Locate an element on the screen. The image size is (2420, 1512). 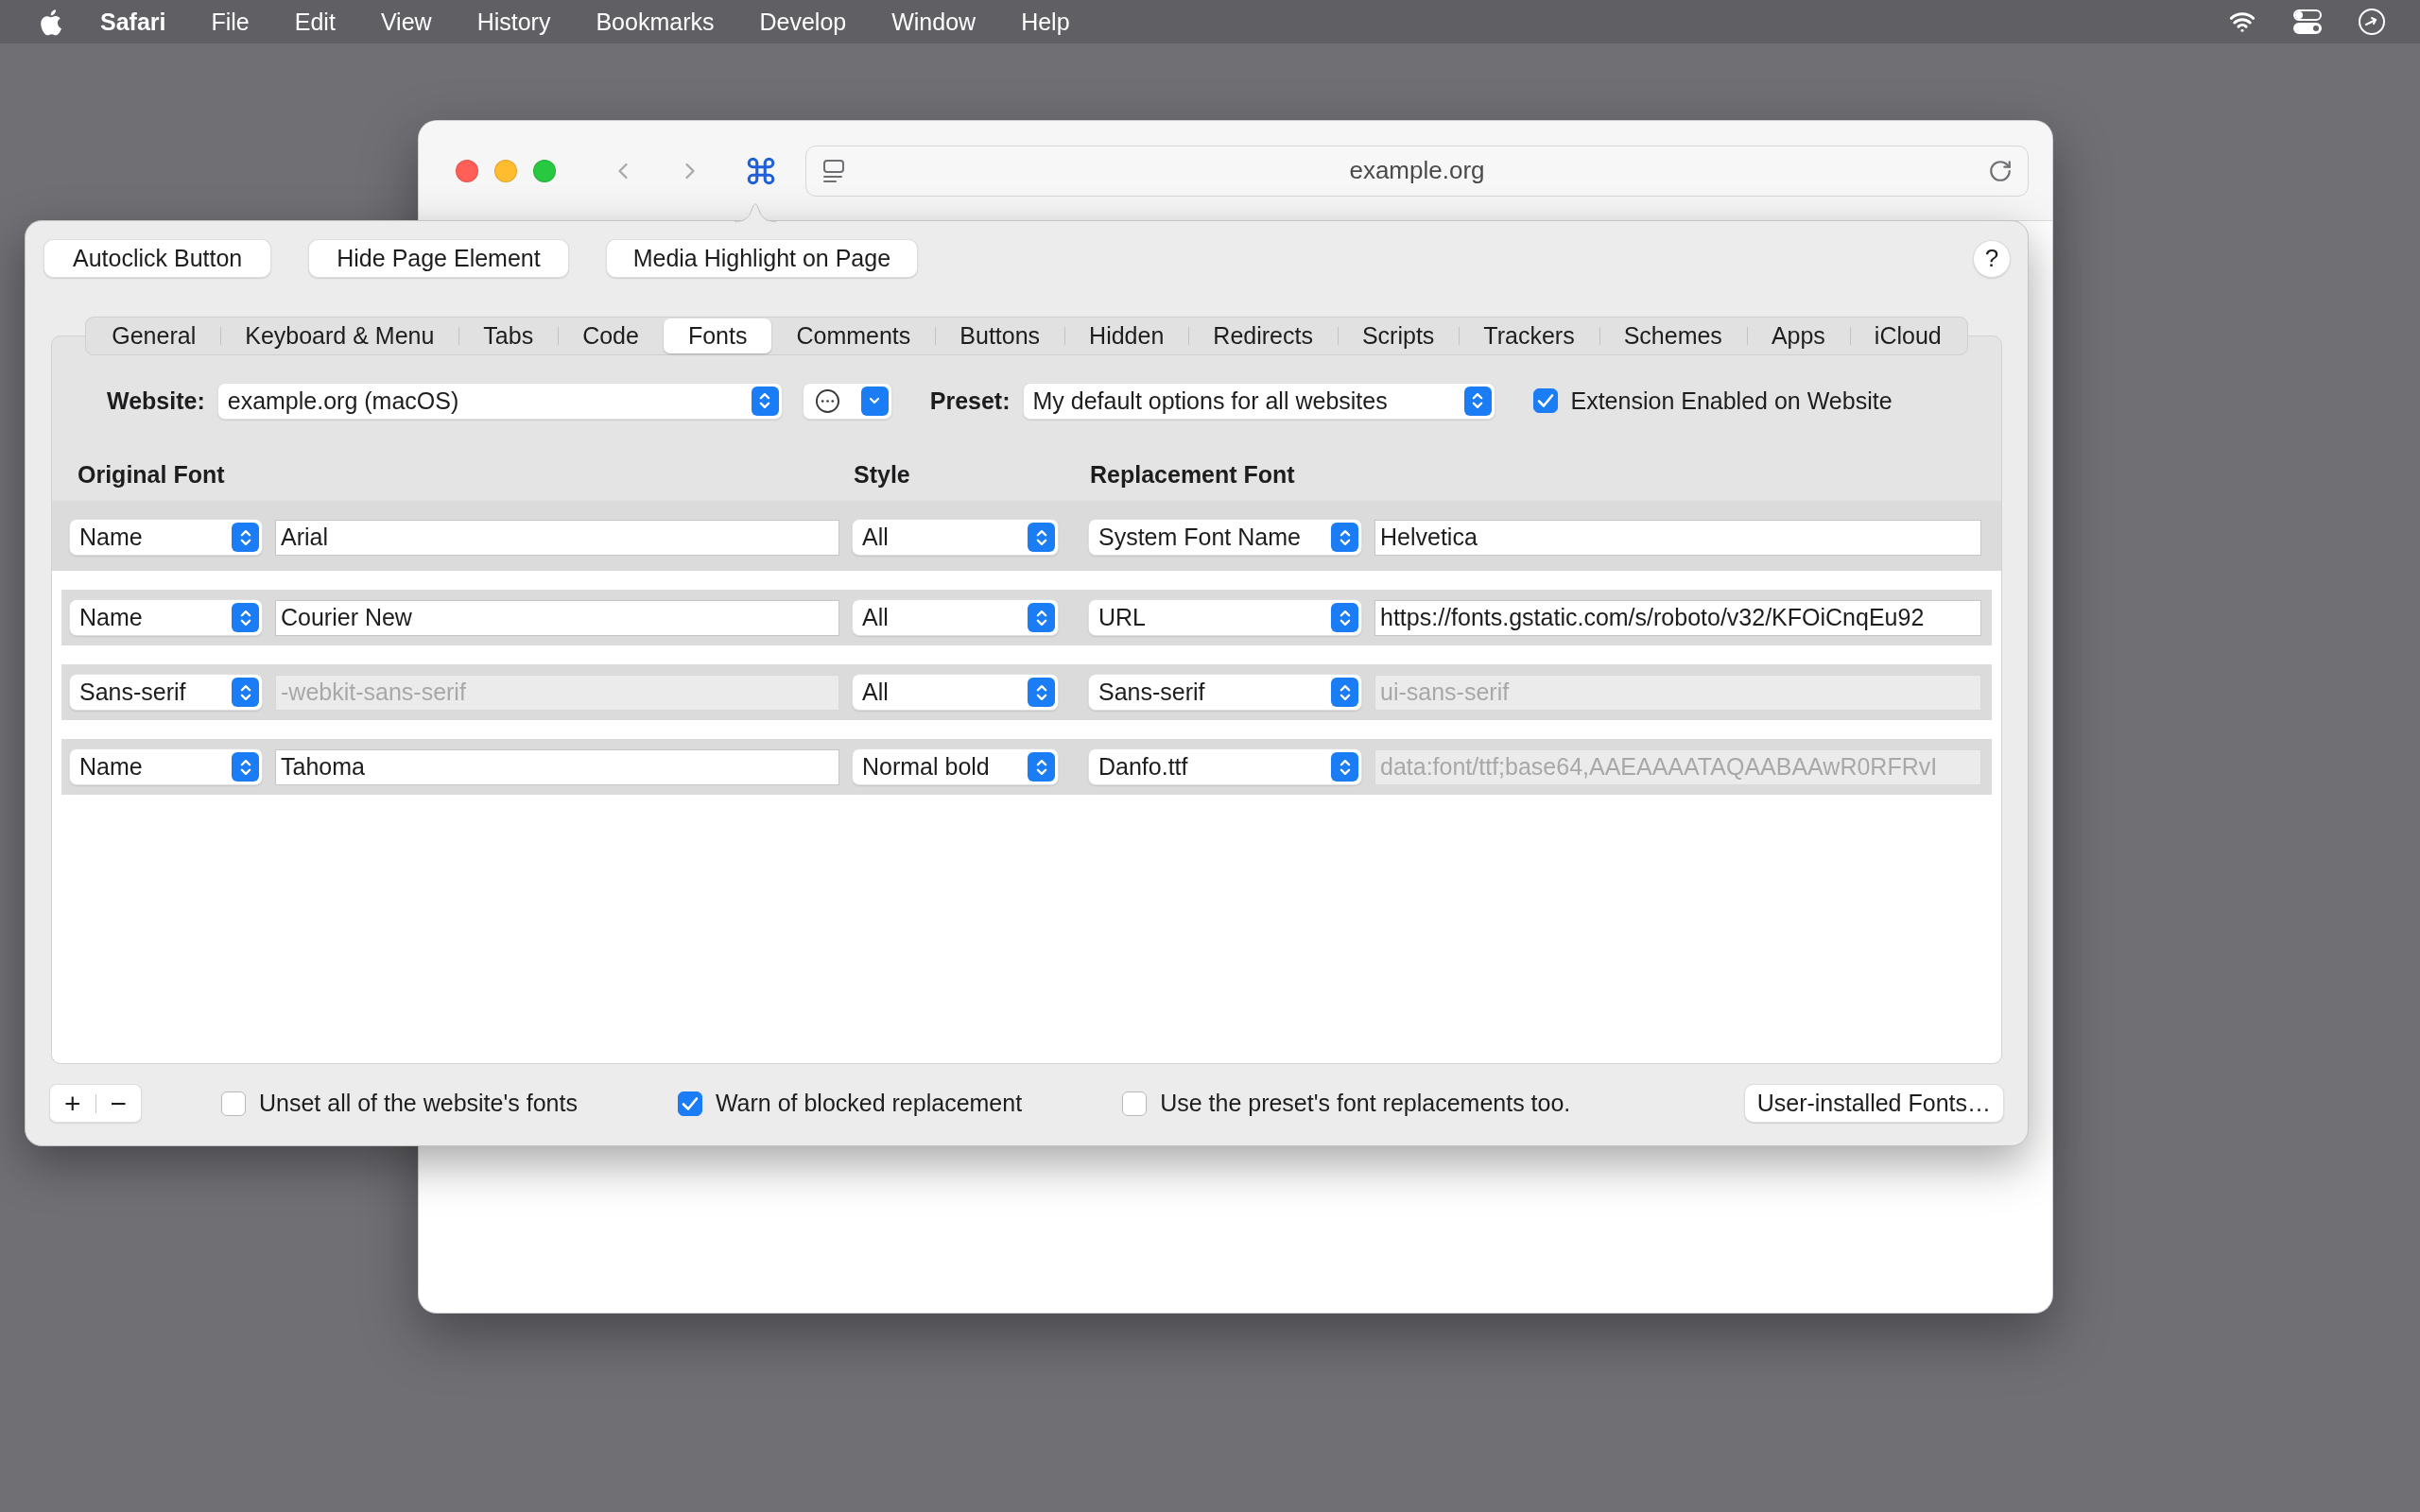
tab: Code is located at coordinates (611, 335).